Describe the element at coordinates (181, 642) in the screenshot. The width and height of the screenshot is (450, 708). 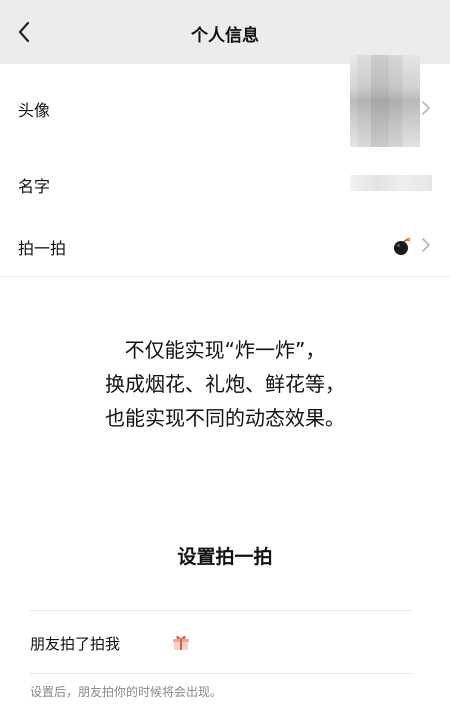
I see `gift-icon` at that location.